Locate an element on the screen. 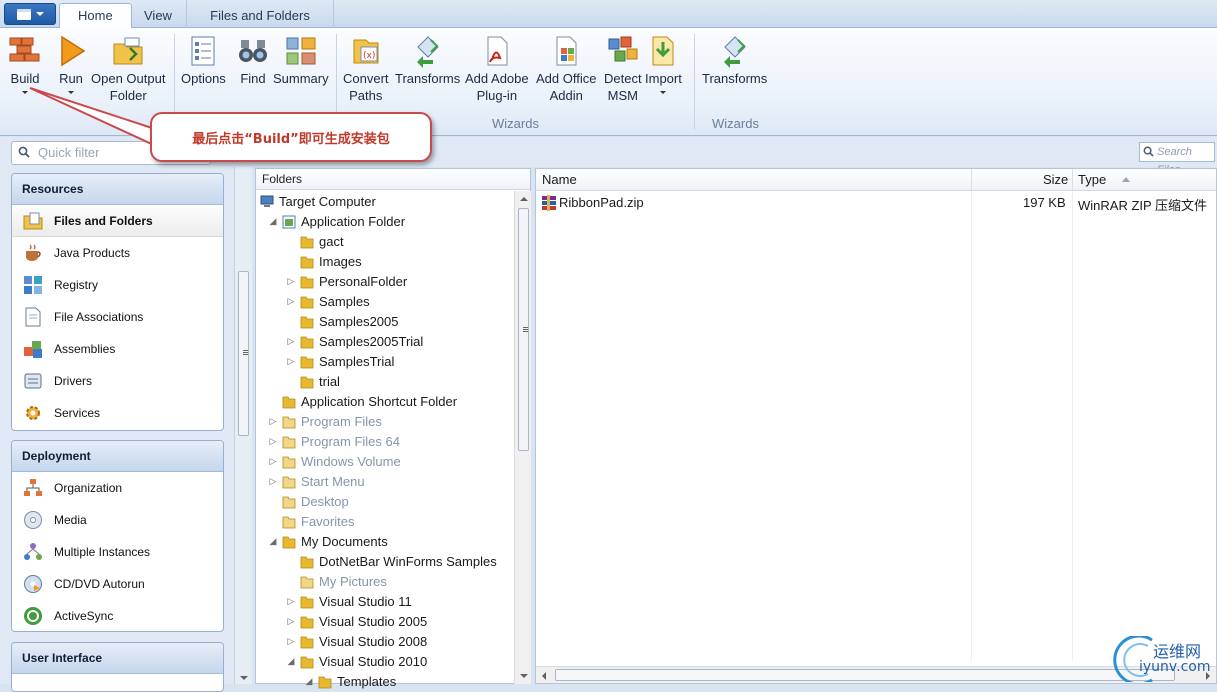 The width and height of the screenshot is (1217, 692). watermark-url: iyunv.com is located at coordinates (1175, 667).